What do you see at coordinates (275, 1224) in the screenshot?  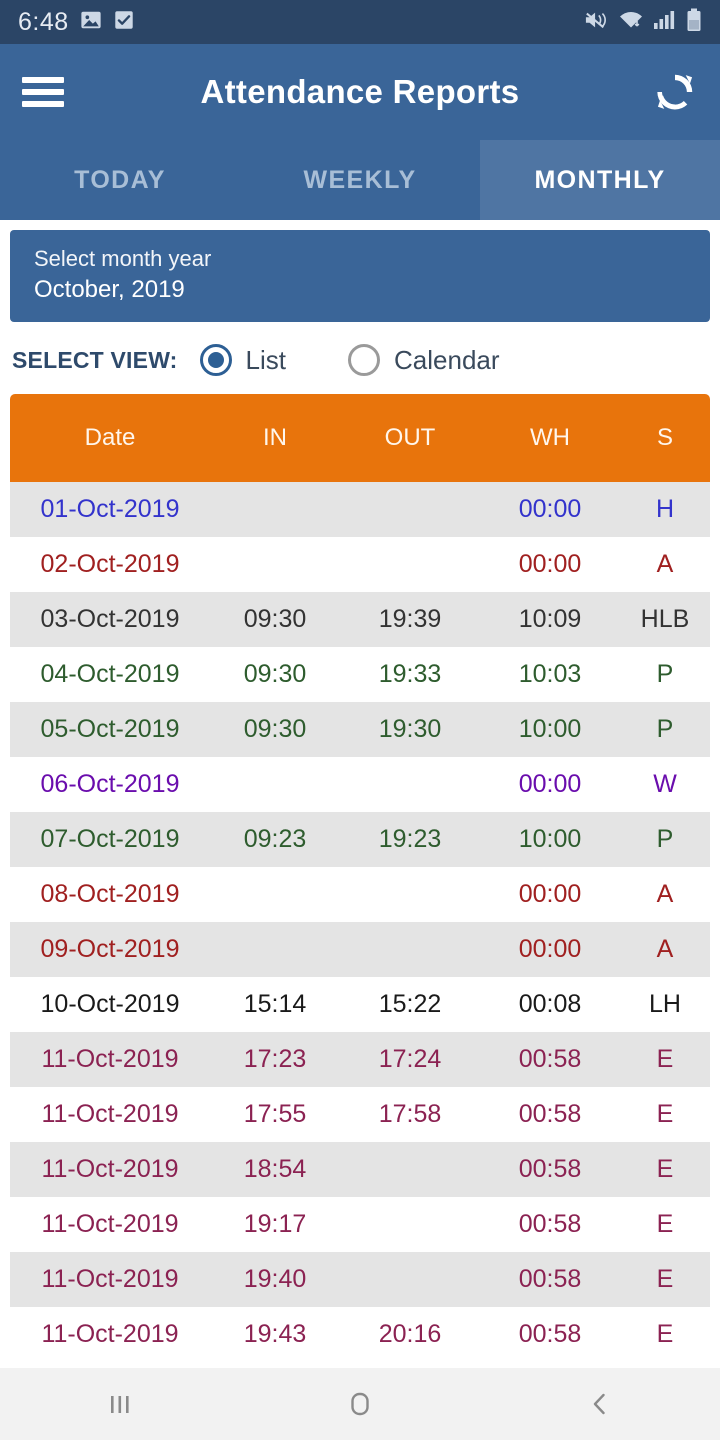 I see `cell-in: 19:17` at bounding box center [275, 1224].